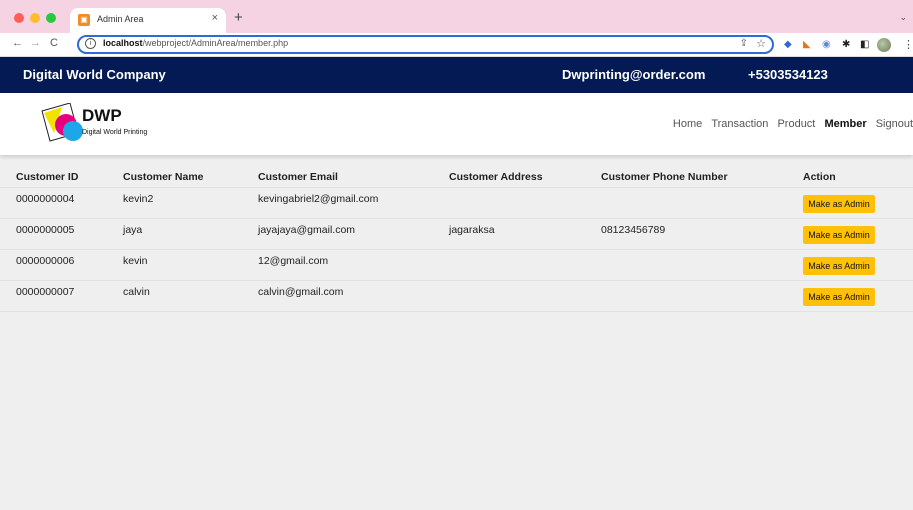 The height and width of the screenshot is (510, 913). I want to click on customer-id: 0000000004, so click(45, 199).